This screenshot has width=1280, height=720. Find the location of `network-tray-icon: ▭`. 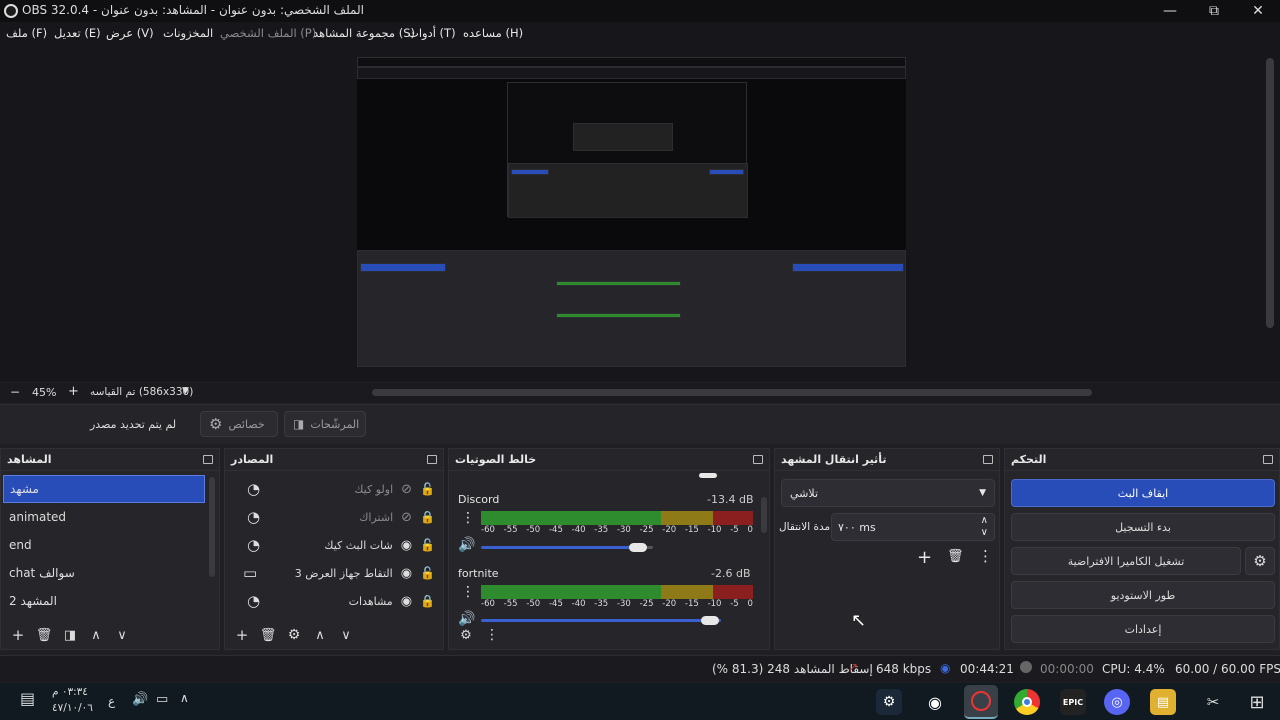

network-tray-icon: ▭ is located at coordinates (162, 699).